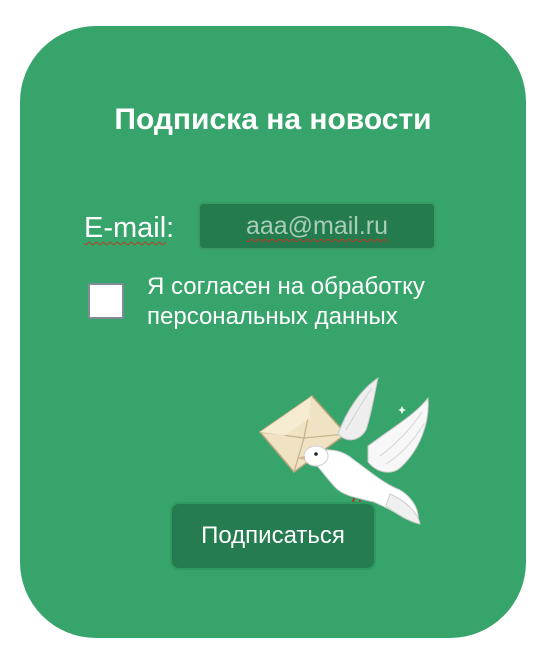 The height and width of the screenshot is (659, 550). Describe the element at coordinates (106, 301) in the screenshot. I see `consent-checkbox` at that location.